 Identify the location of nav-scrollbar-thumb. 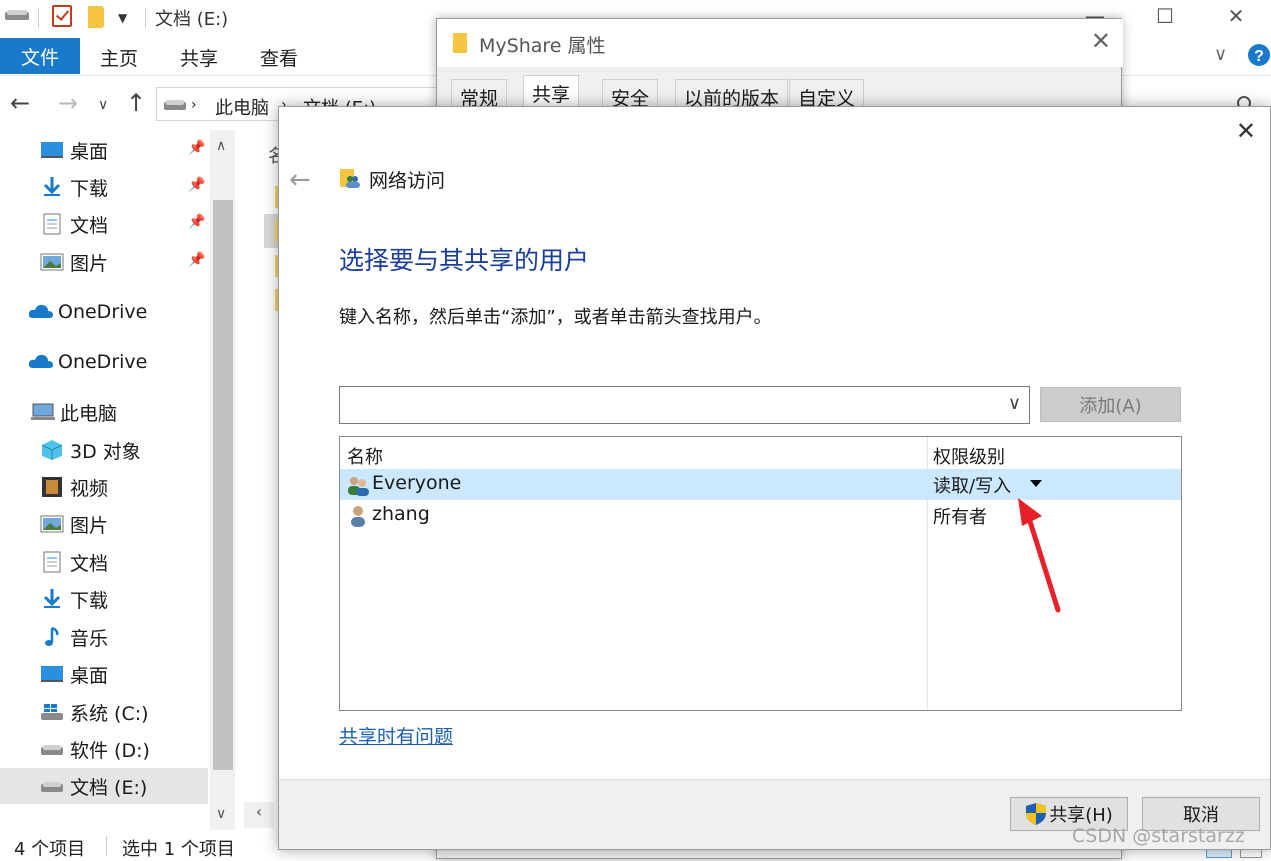
(223, 485).